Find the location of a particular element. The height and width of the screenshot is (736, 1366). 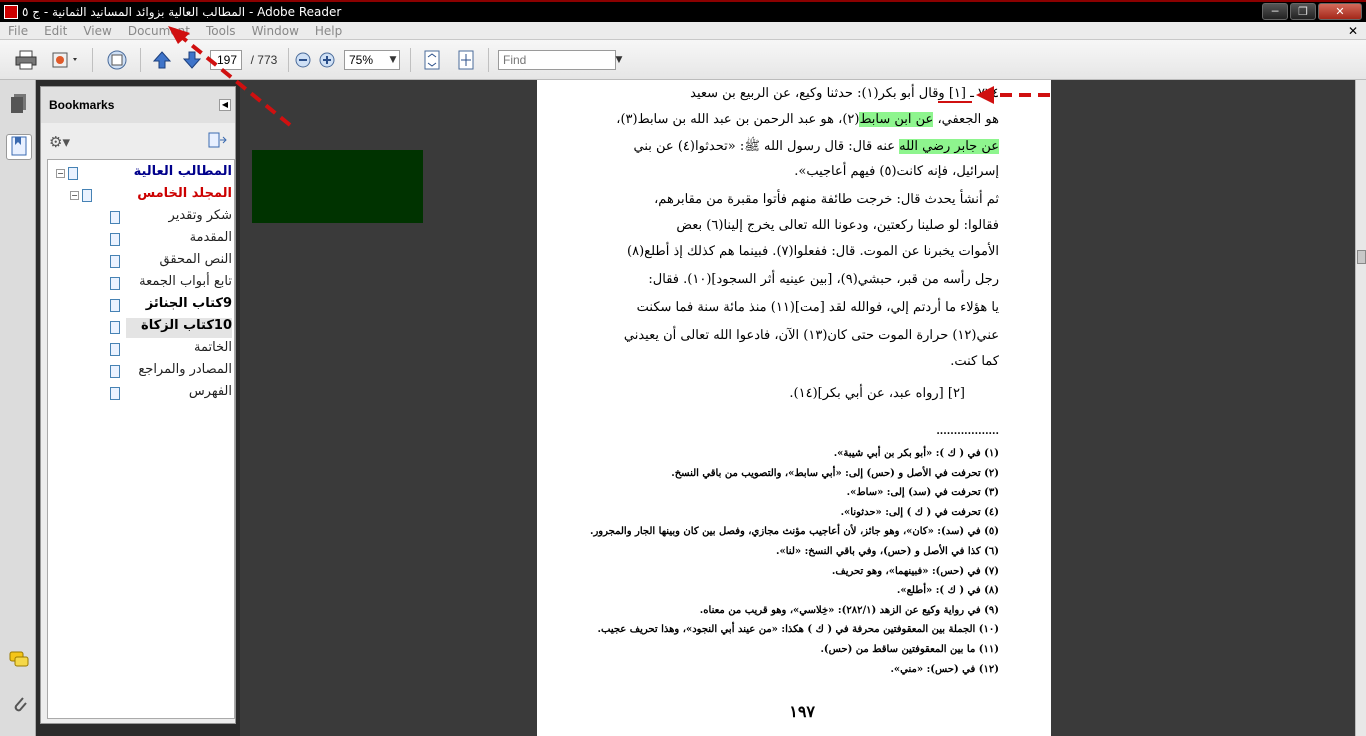

comments-icon is located at coordinates (19, 663).